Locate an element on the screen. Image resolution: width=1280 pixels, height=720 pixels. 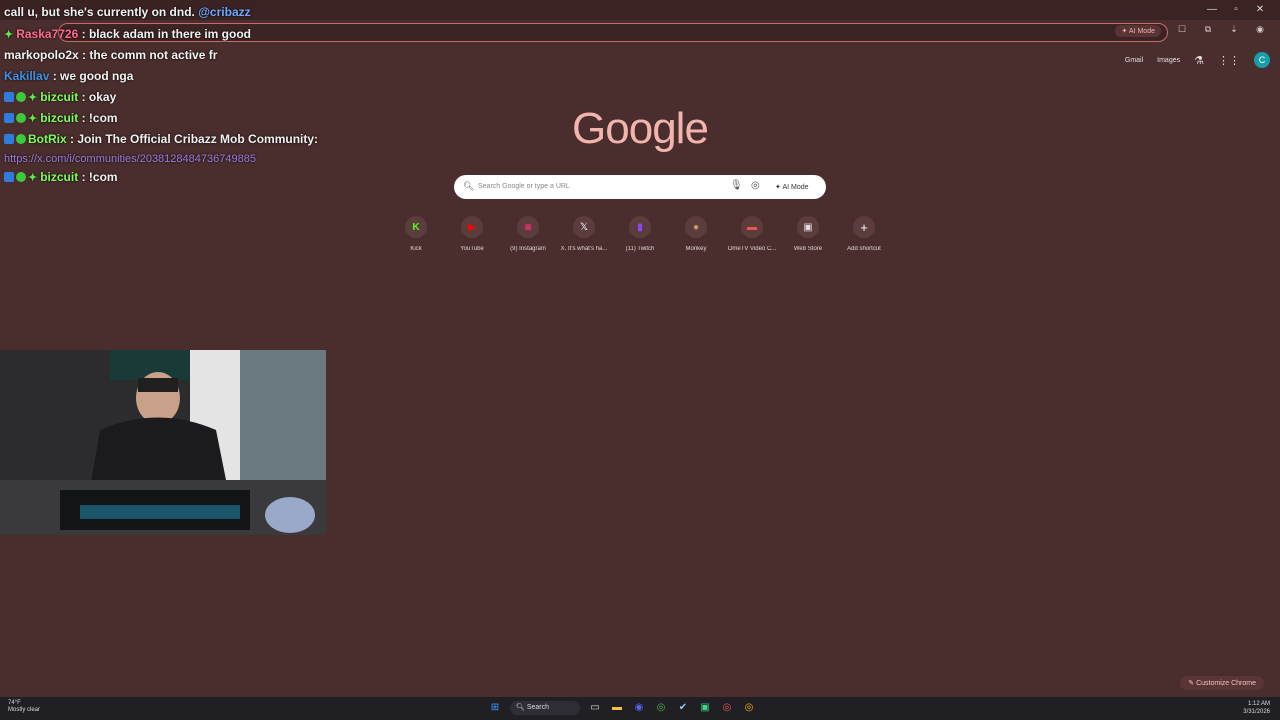
shortcut-webstore: ▣ Web Store is located at coordinates (808, 234).